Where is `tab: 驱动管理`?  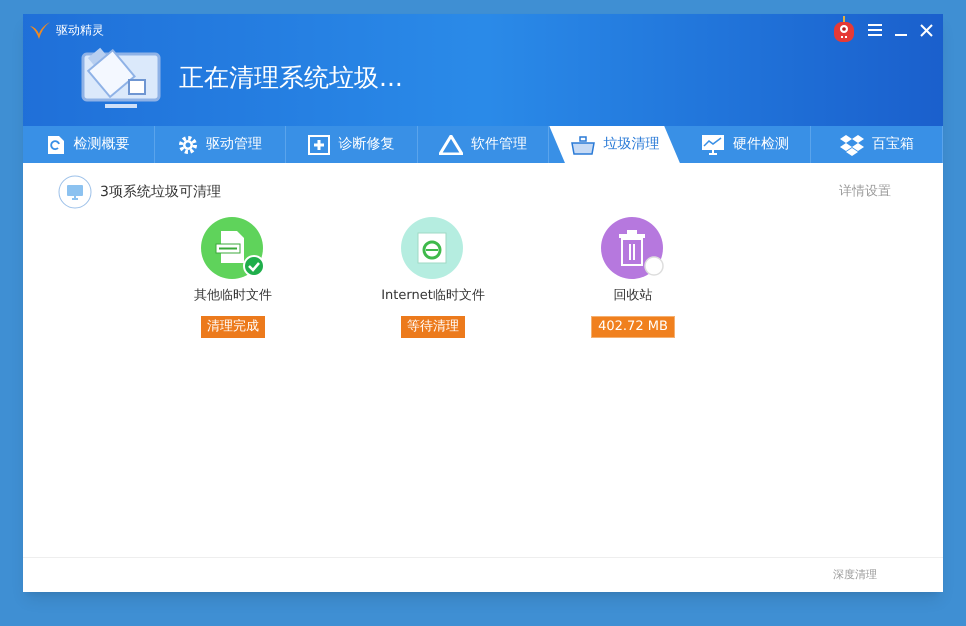 tab: 驱动管理 is located at coordinates (220, 144).